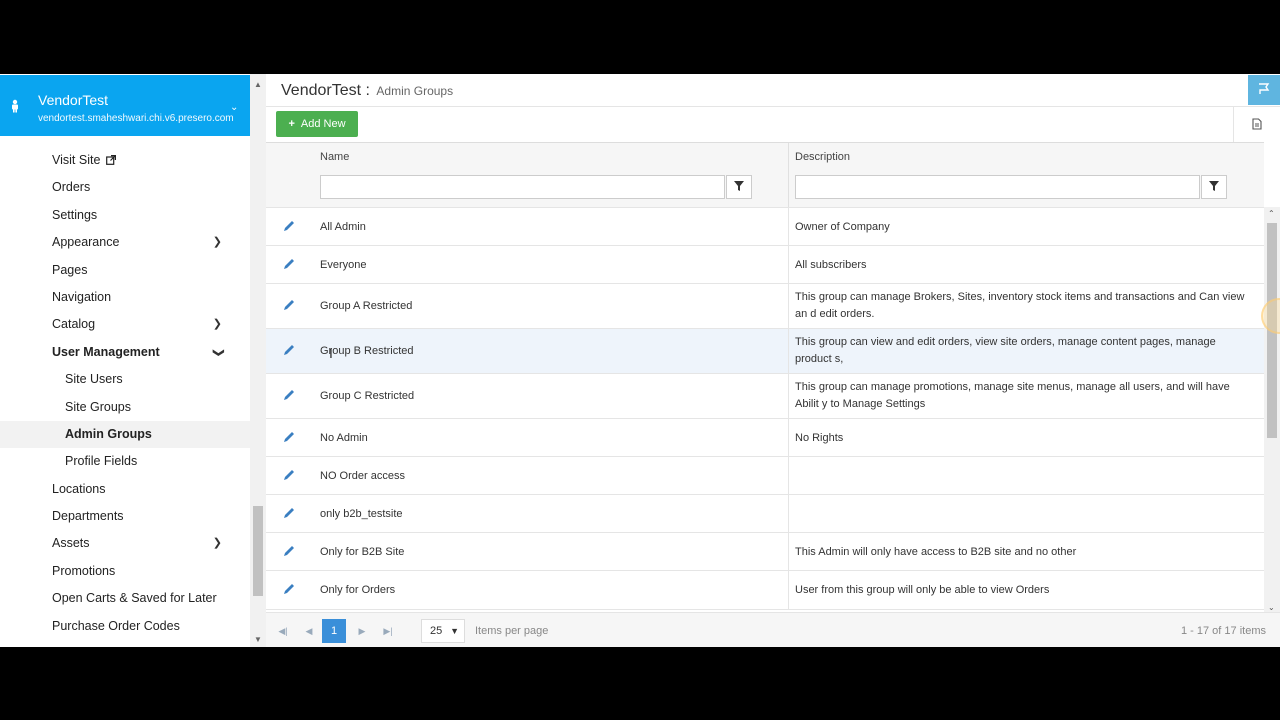 The image size is (1280, 720). I want to click on sidebar-item-label: Settings, so click(75, 214).